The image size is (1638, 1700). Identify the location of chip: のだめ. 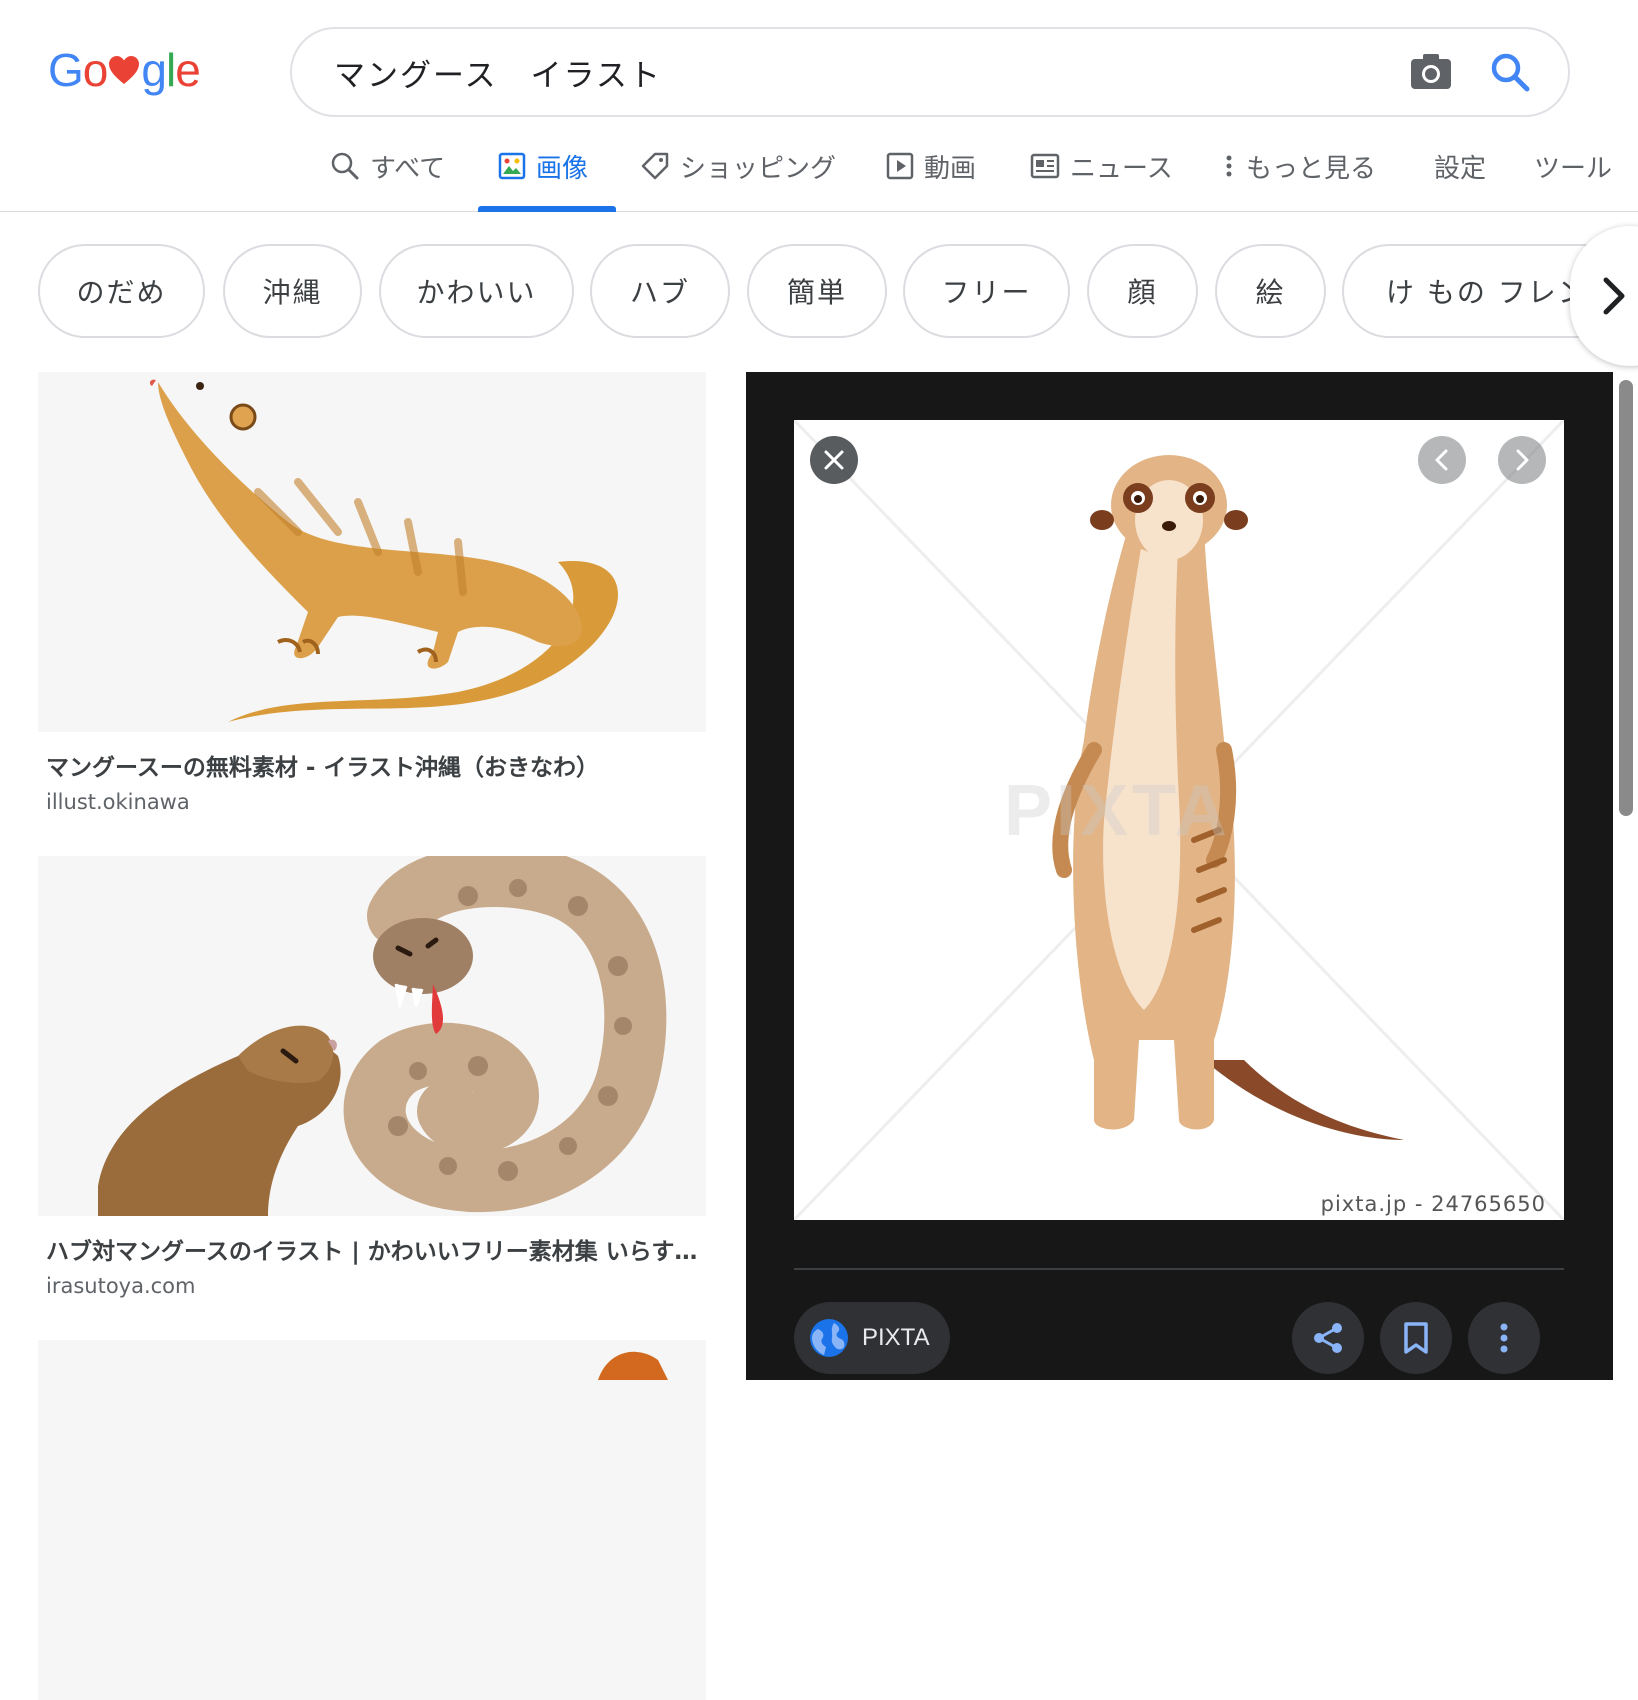
(121, 291).